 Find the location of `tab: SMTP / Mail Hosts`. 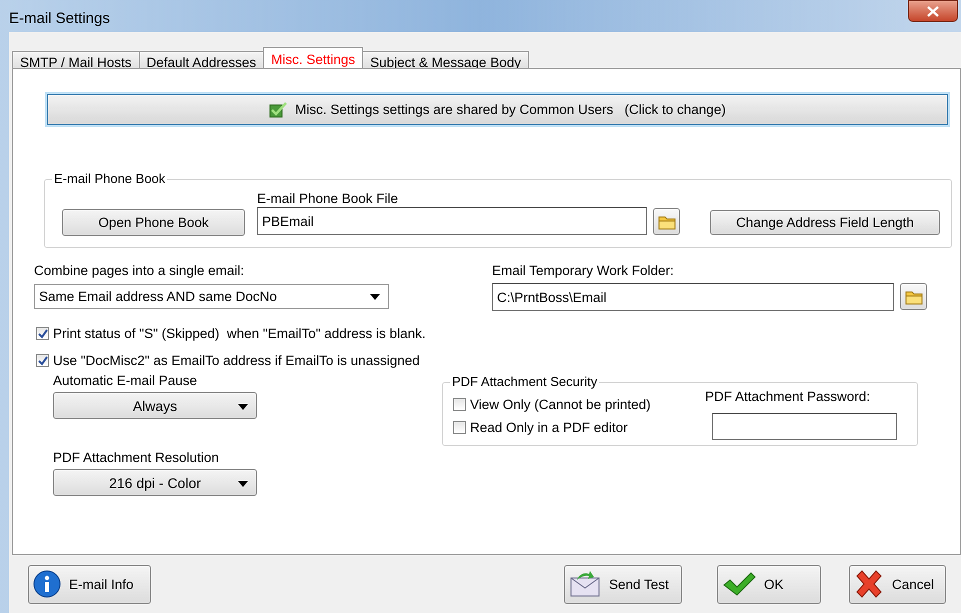

tab: SMTP / Mail Hosts is located at coordinates (76, 59).